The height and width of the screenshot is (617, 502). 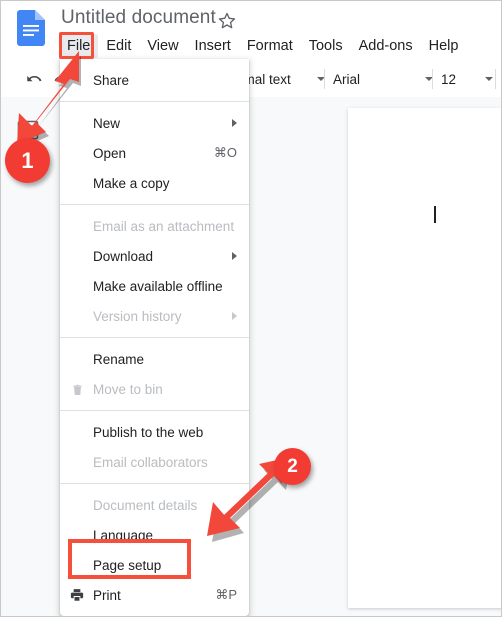 I want to click on menu-insert: Insert, so click(x=213, y=46).